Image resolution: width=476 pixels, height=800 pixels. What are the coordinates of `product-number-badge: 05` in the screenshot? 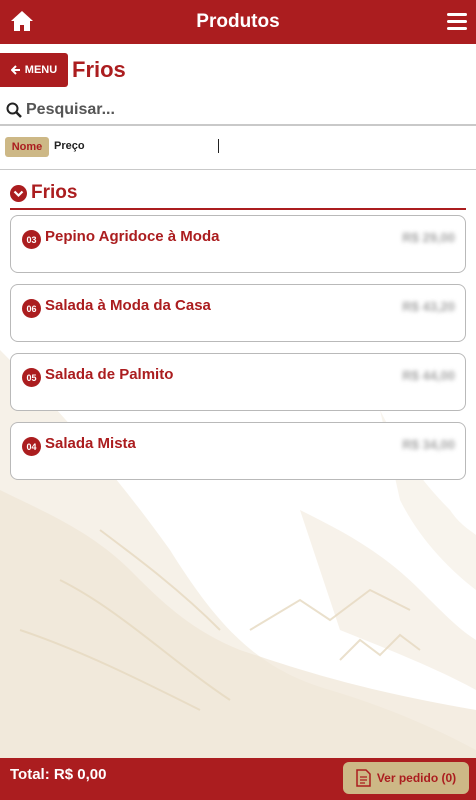 It's located at (31, 377).